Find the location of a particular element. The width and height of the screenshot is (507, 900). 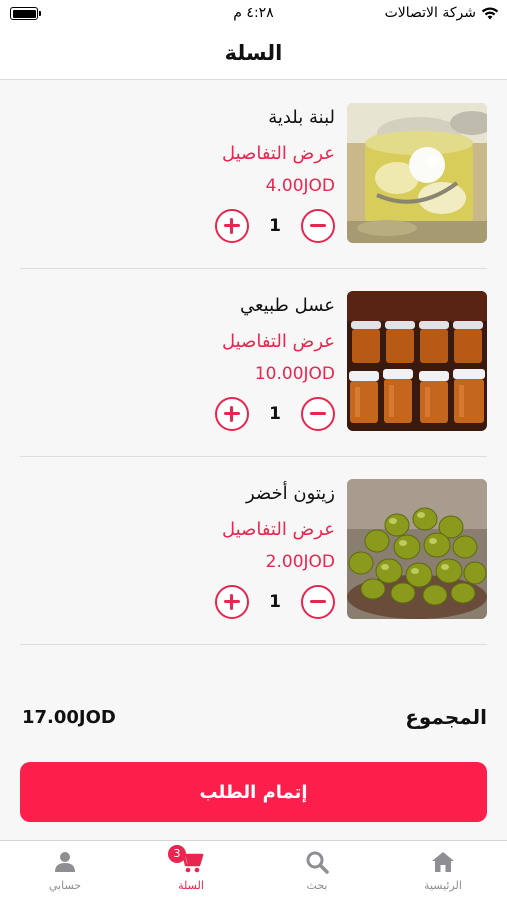

product-image-olives is located at coordinates (417, 549).